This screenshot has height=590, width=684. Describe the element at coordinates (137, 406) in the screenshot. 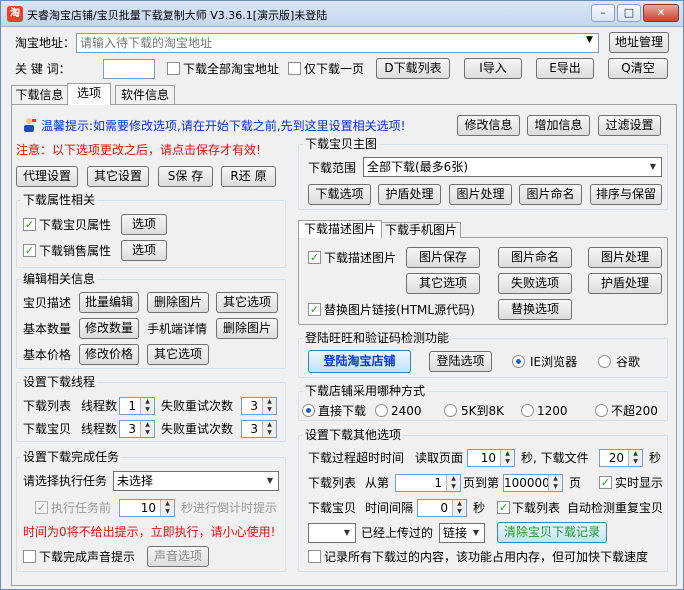

I see `list-thread-spinner: 1 ▲ ▼` at that location.